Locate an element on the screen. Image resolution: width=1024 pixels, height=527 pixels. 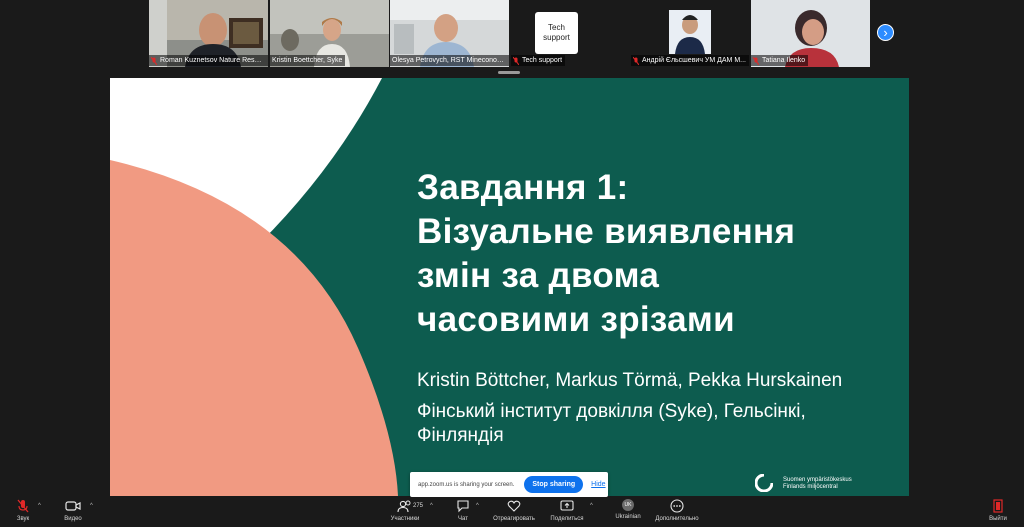
language-globe-icon: UK is located at coordinates (628, 505).